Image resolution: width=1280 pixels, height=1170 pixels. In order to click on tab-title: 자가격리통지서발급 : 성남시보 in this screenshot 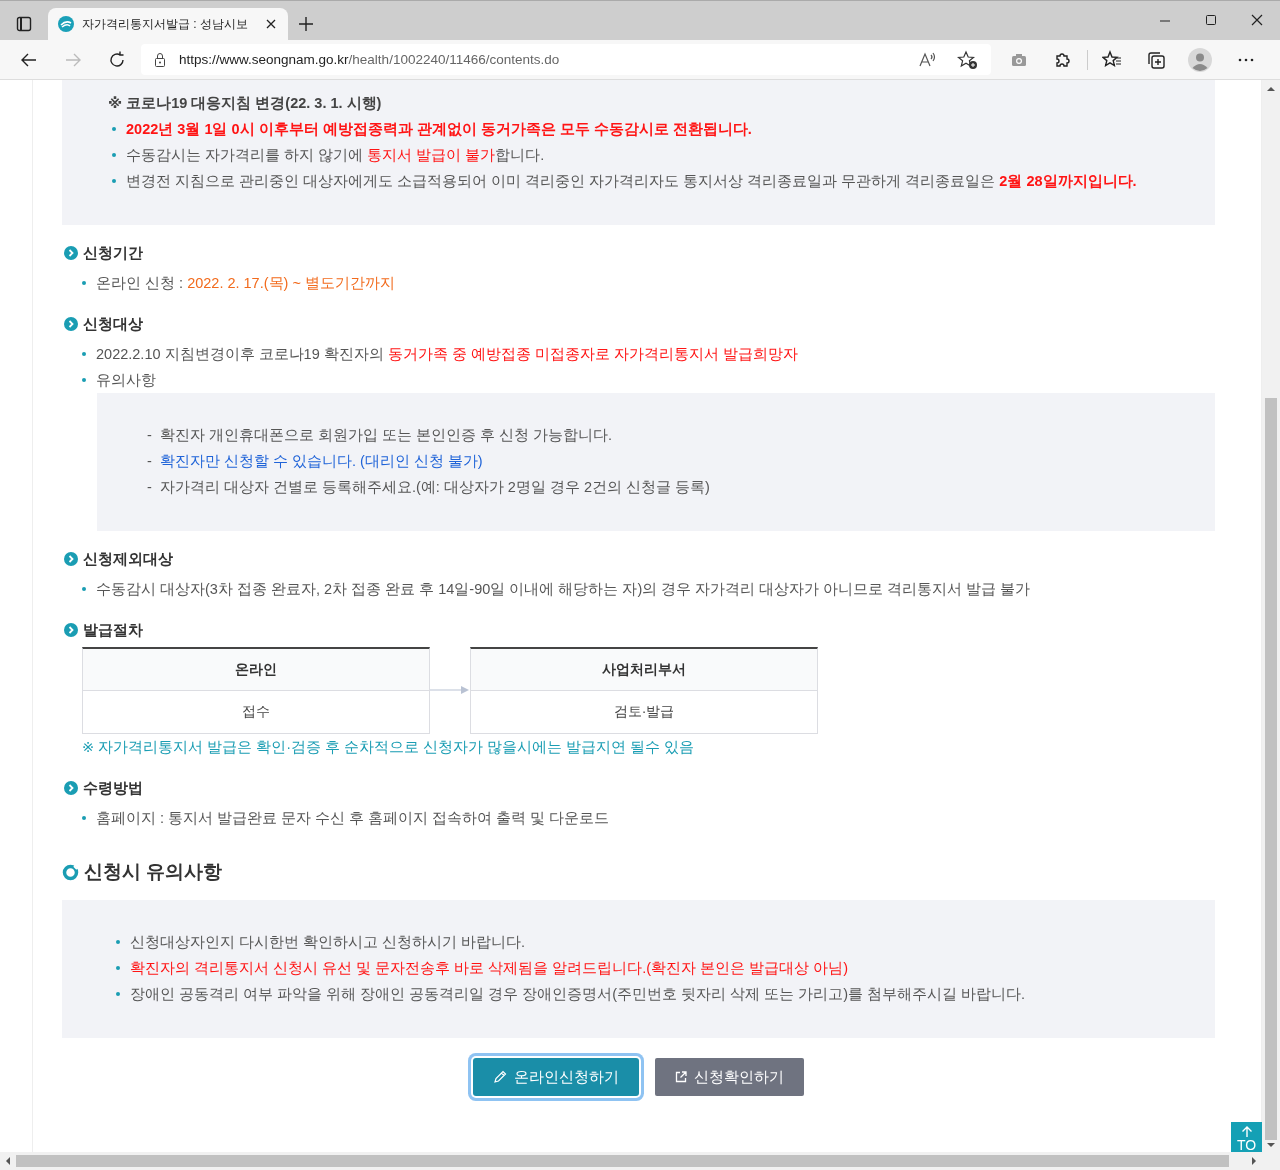, I will do `click(165, 24)`.